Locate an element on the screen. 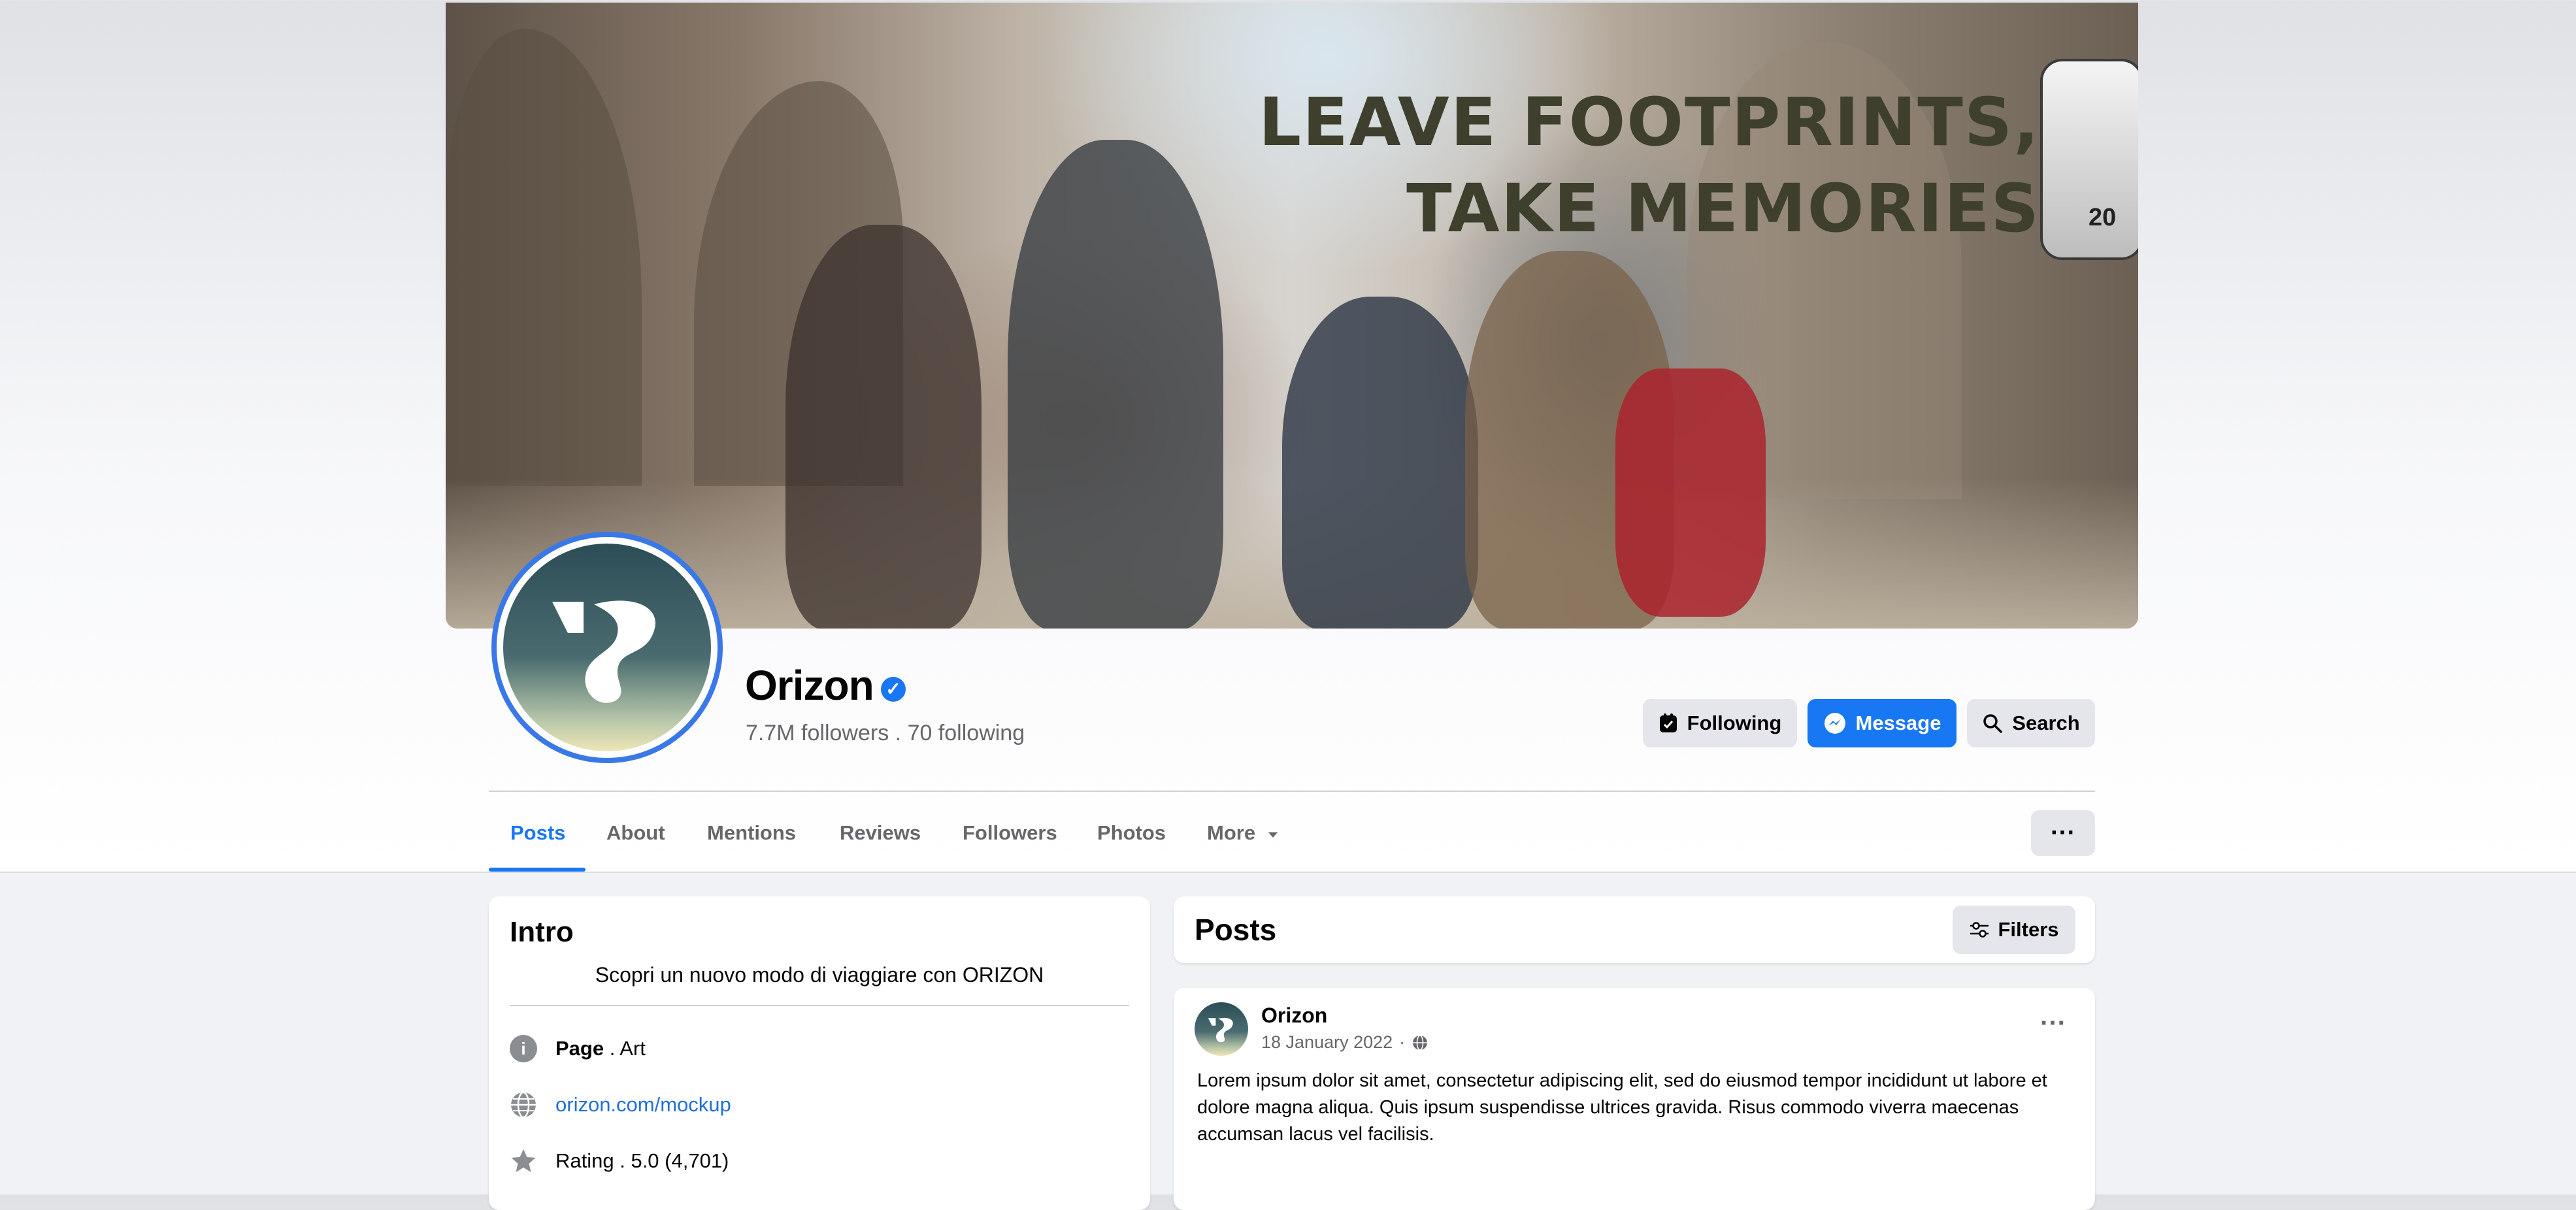 Image resolution: width=2576 pixels, height=1210 pixels. cover-rock is located at coordinates (544, 257).